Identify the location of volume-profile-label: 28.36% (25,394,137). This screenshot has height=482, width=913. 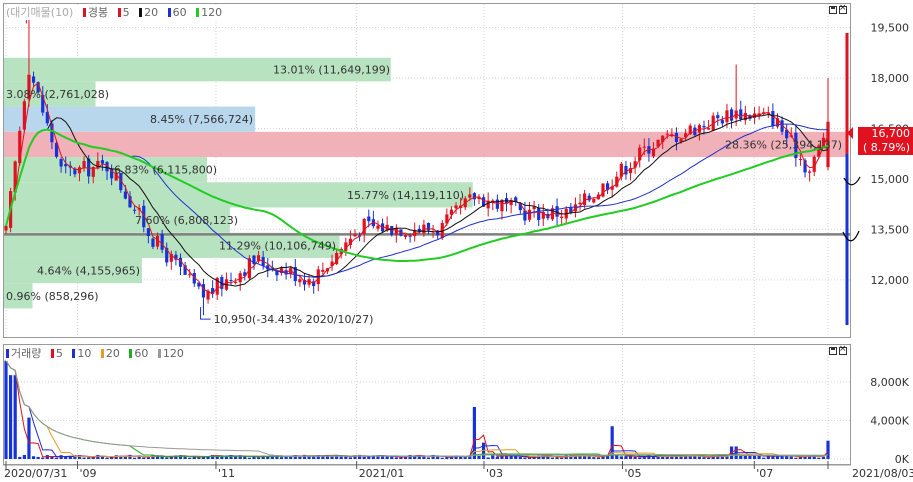
(783, 144).